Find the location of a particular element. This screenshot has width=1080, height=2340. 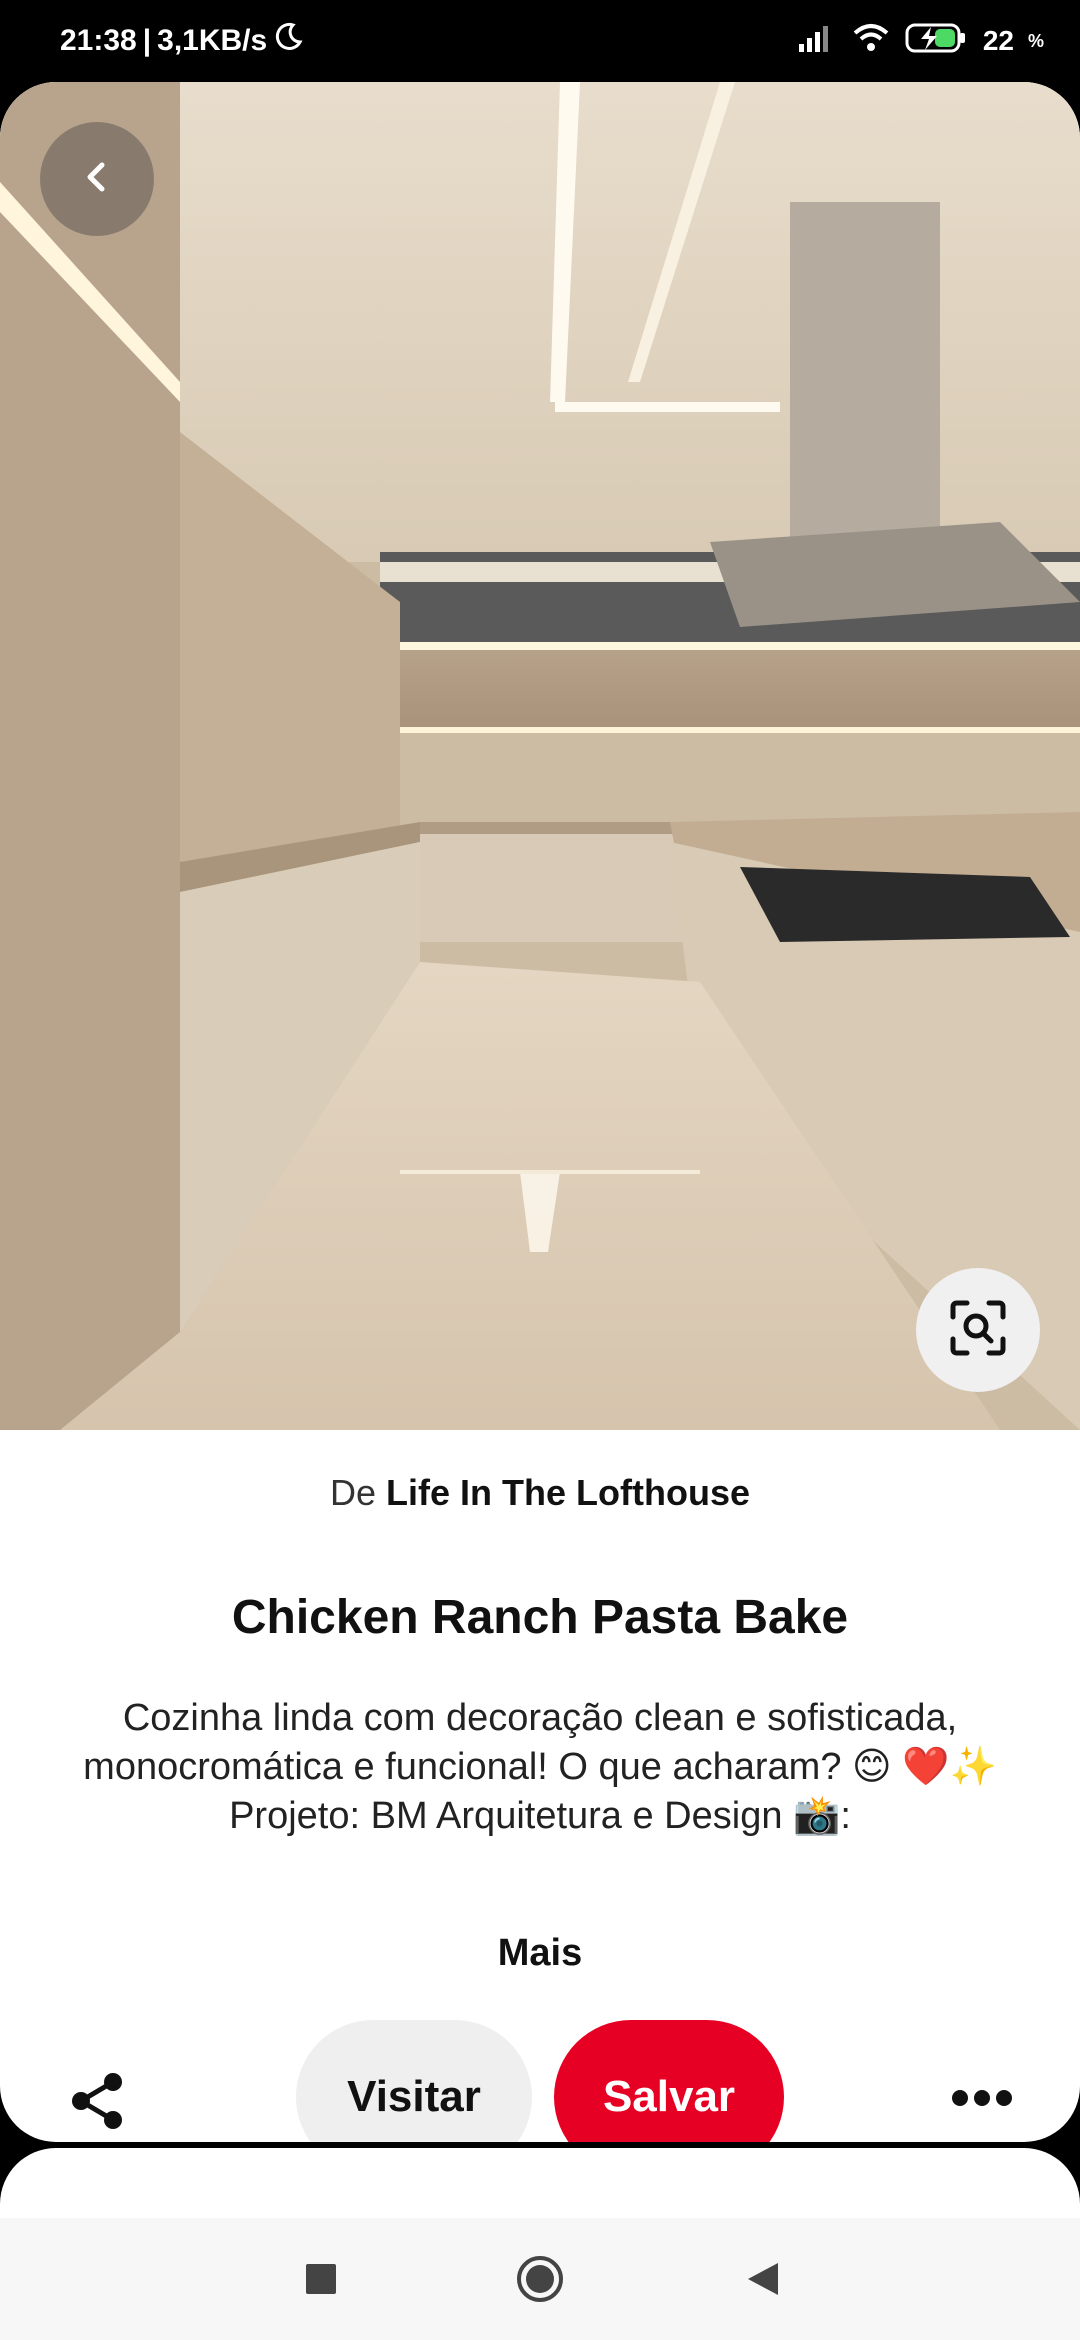

home-circle-icon is located at coordinates (540, 2279).